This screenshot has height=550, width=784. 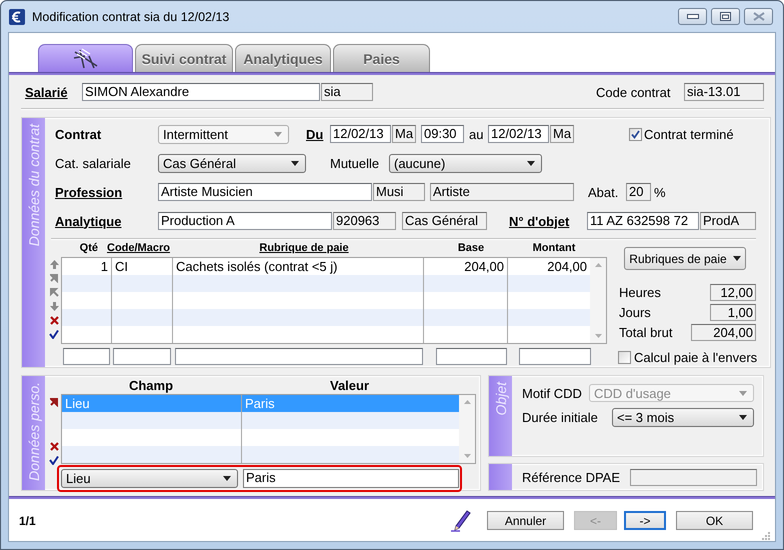 I want to click on tab: Suivi contrat, so click(x=184, y=58).